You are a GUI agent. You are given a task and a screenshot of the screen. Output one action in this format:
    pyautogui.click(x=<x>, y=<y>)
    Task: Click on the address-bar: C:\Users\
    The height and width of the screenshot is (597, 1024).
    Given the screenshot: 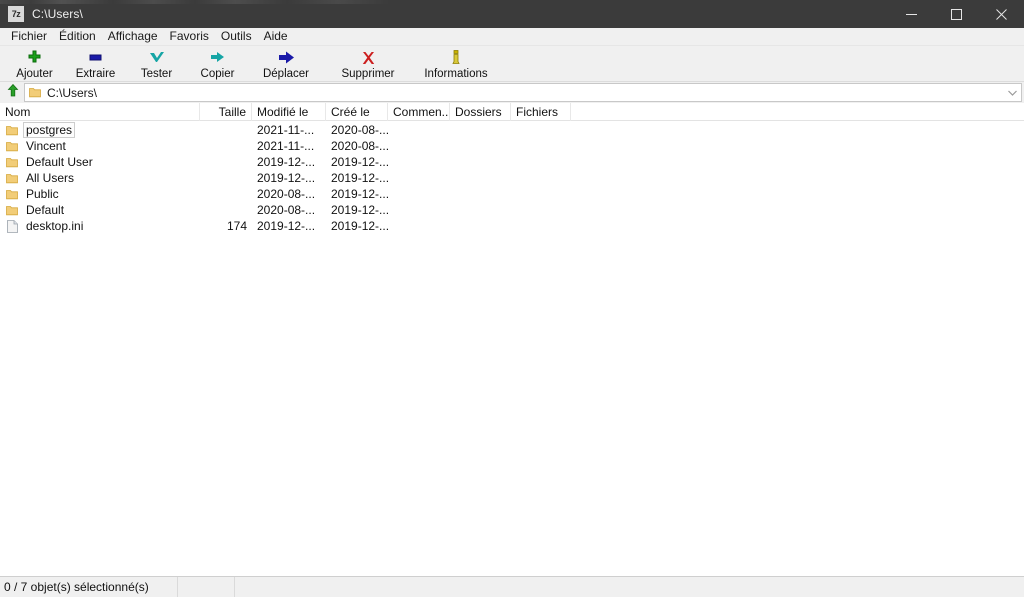 What is the action you would take?
    pyautogui.click(x=512, y=92)
    